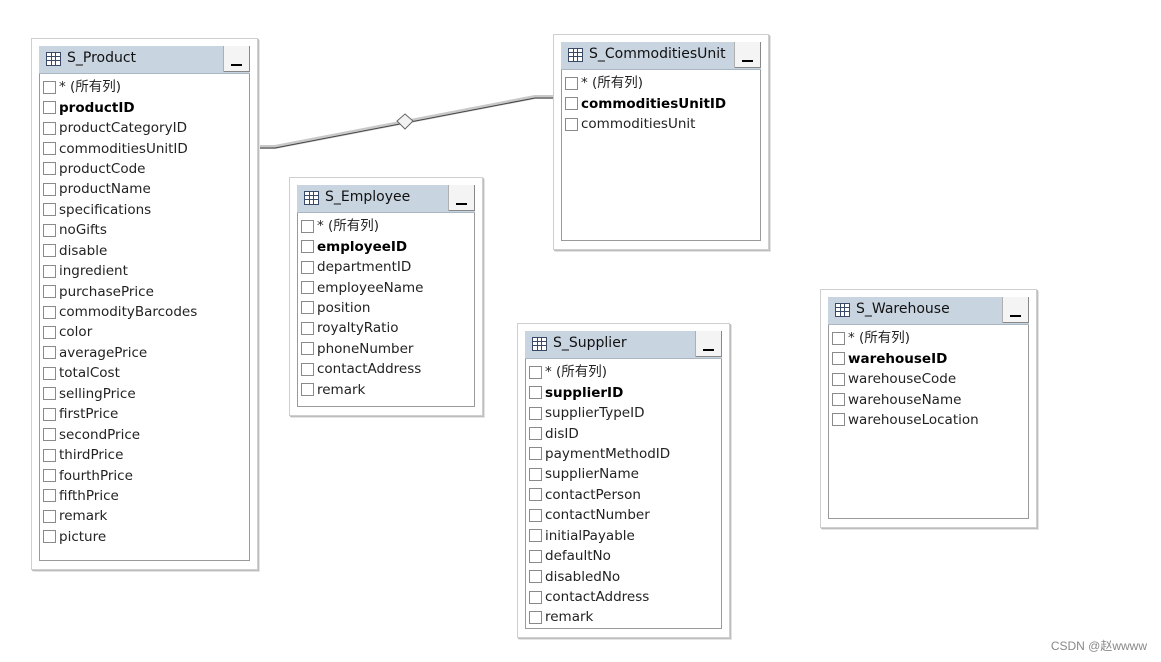 This screenshot has height=662, width=1161. What do you see at coordinates (928, 311) in the screenshot?
I see `title-bar: S_Warehouse` at bounding box center [928, 311].